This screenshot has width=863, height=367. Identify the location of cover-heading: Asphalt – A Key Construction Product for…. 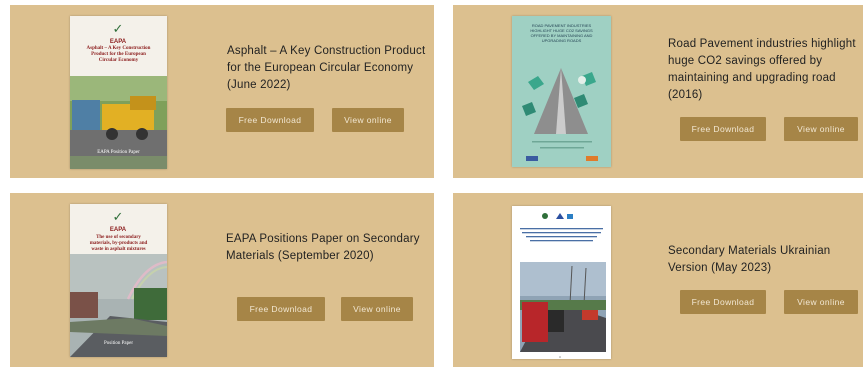
(118, 54).